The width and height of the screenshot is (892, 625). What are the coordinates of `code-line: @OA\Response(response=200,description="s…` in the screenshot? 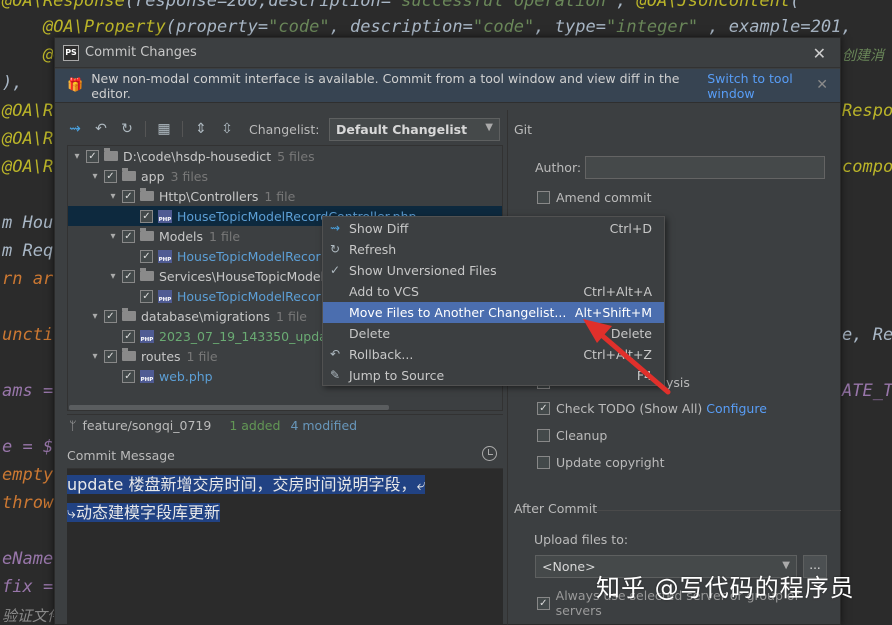 It's located at (401, 5).